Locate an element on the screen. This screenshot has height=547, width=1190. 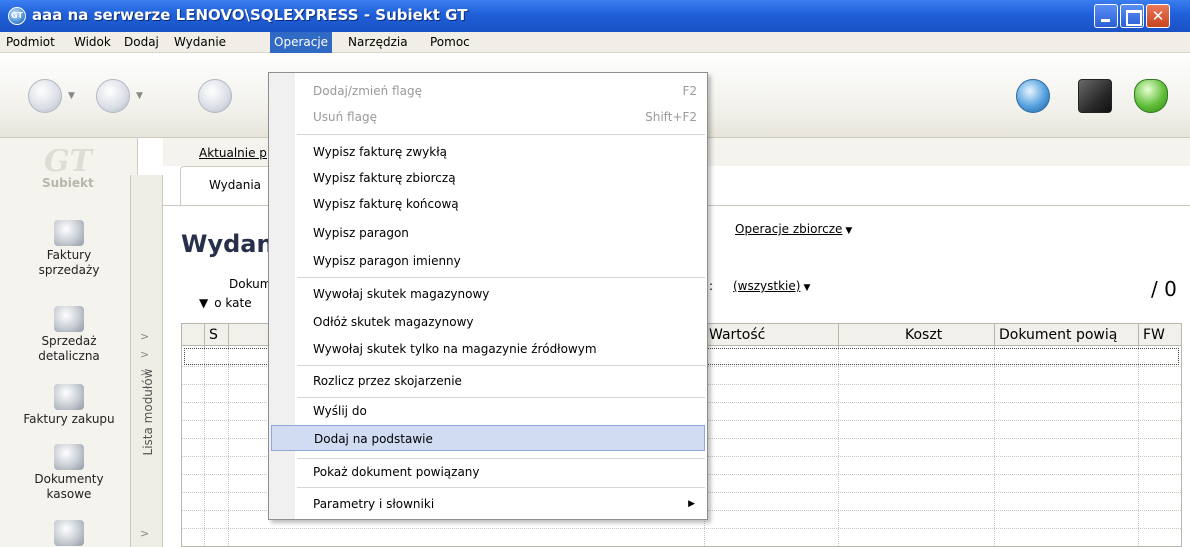
expand-triangle-icon: ▼ is located at coordinates (203, 303).